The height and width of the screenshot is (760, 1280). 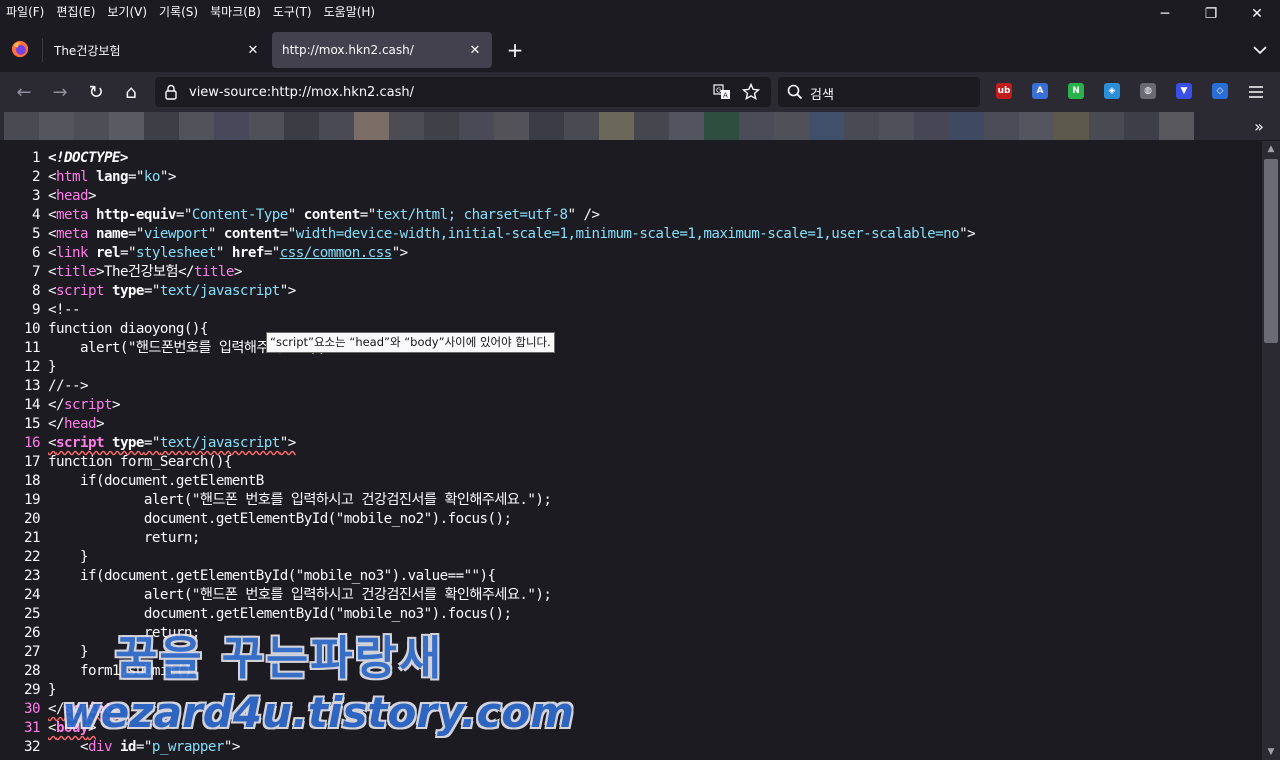 I want to click on tab-active-source: http://mox.hkn2.cash/ ✕, so click(x=382, y=50).